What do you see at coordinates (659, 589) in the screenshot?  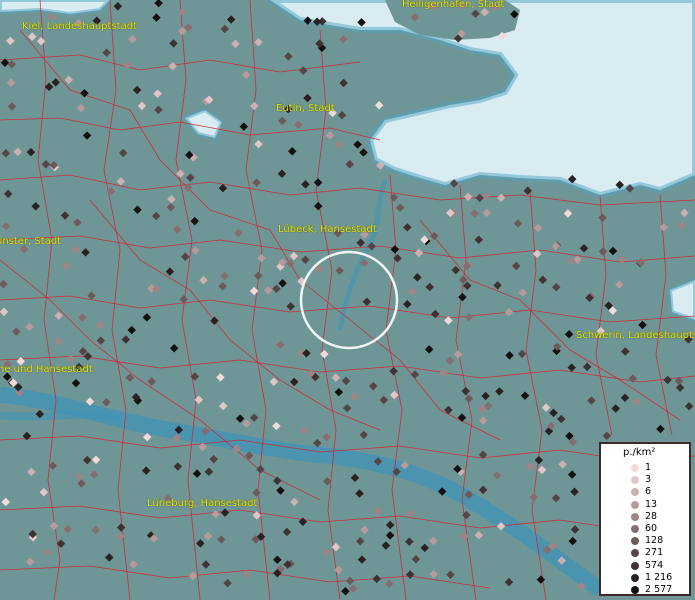 I see `legend-label: 2 577` at bounding box center [659, 589].